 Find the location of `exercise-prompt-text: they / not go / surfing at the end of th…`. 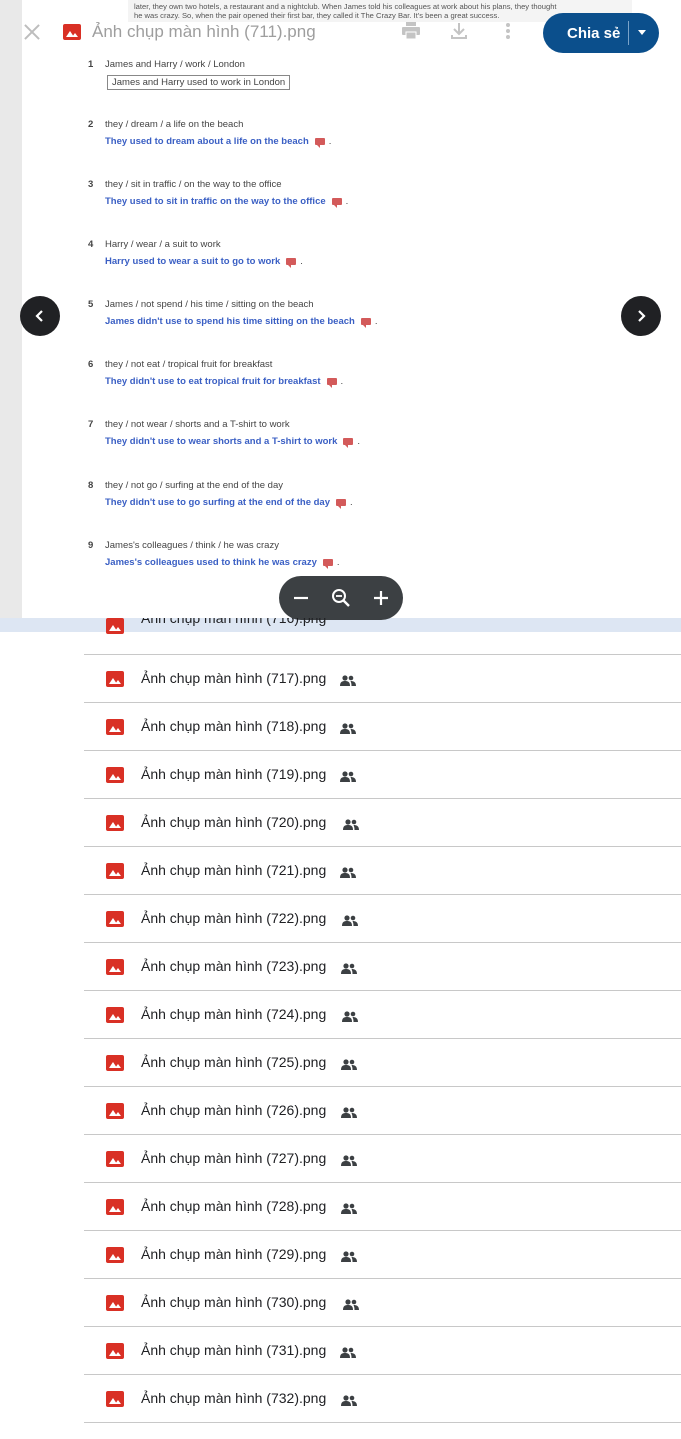

exercise-prompt-text: they / not go / surfing at the end of th… is located at coordinates (194, 485).